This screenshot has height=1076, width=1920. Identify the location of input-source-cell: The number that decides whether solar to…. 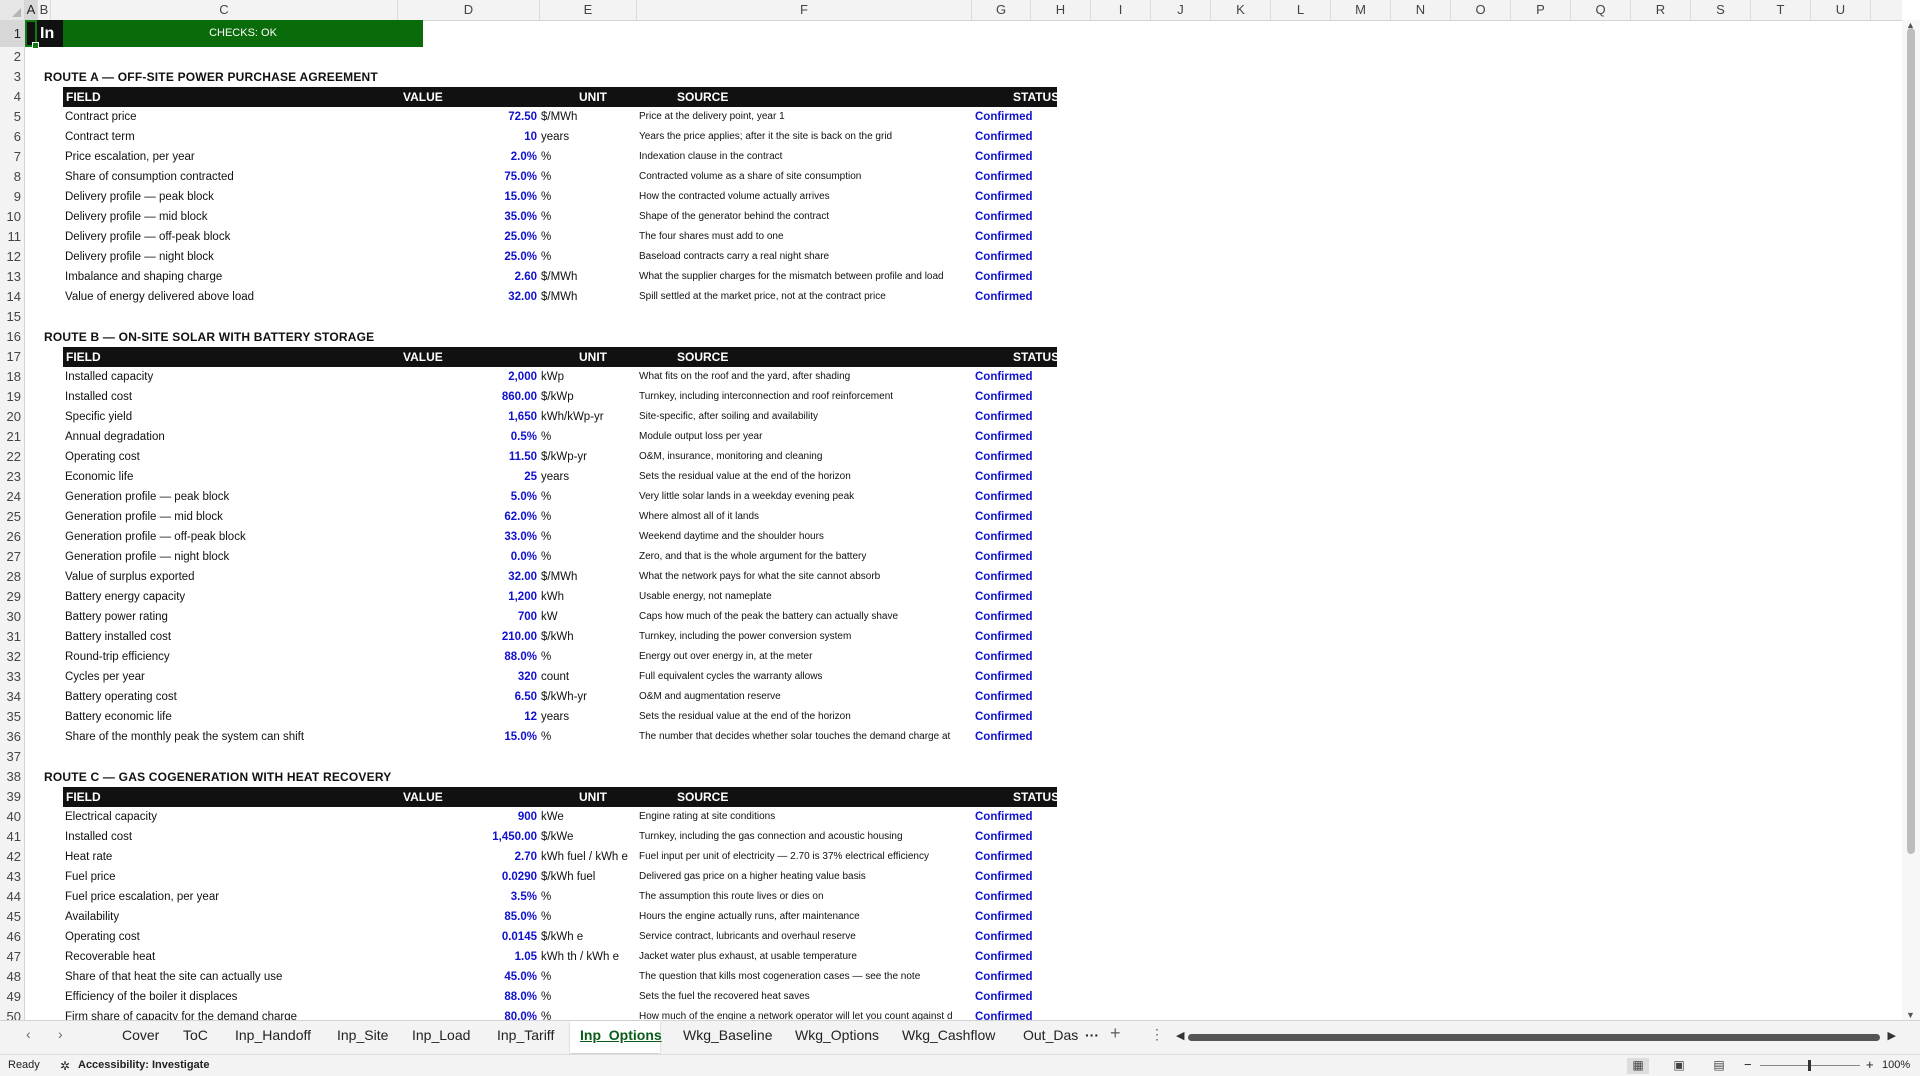
(815, 737).